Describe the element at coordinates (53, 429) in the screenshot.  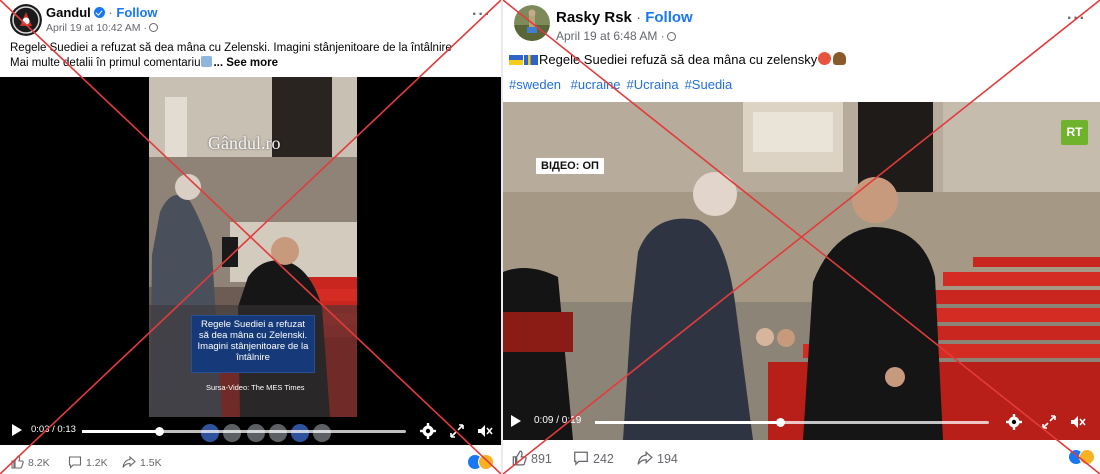
I see `video-time: 0:03 / 0:13` at that location.